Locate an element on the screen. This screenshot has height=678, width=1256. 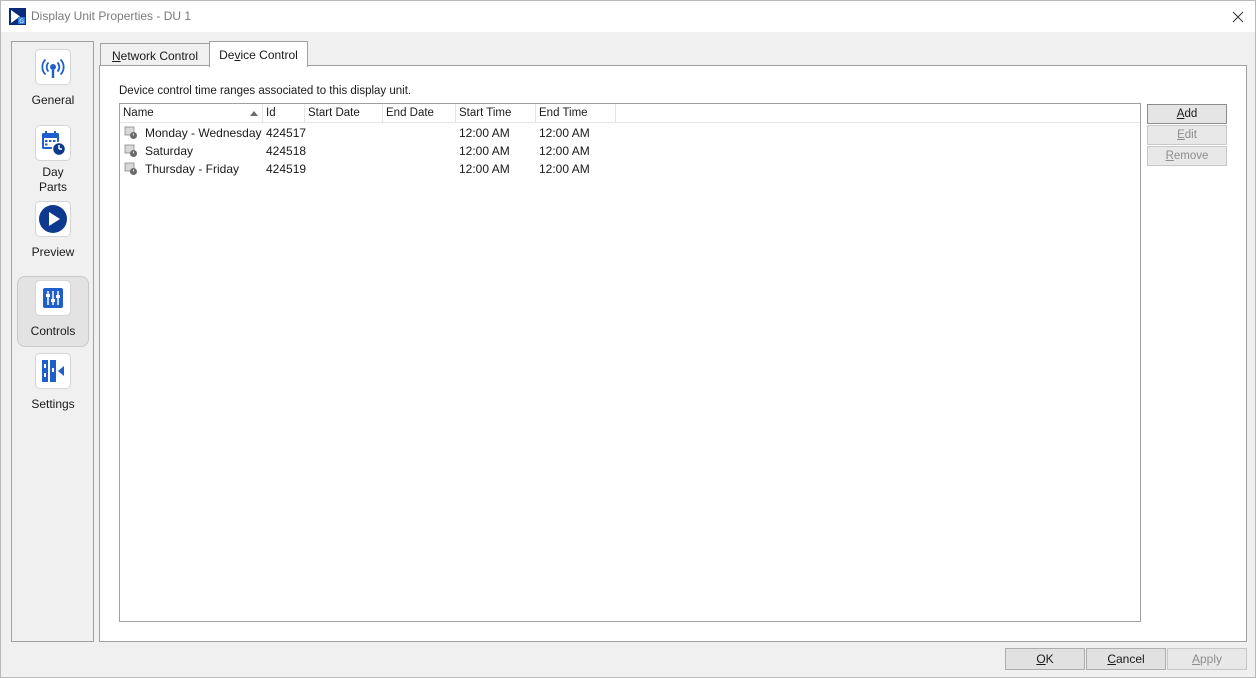
nav-item-controls: Controls is located at coordinates (53, 311).